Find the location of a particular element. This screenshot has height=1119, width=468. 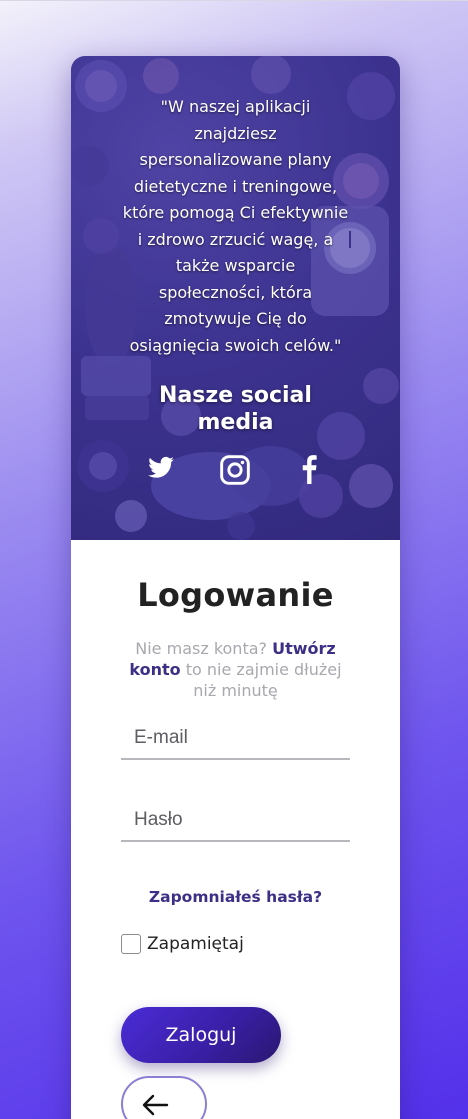

signup-prefix: Nie masz konta? is located at coordinates (201, 648).